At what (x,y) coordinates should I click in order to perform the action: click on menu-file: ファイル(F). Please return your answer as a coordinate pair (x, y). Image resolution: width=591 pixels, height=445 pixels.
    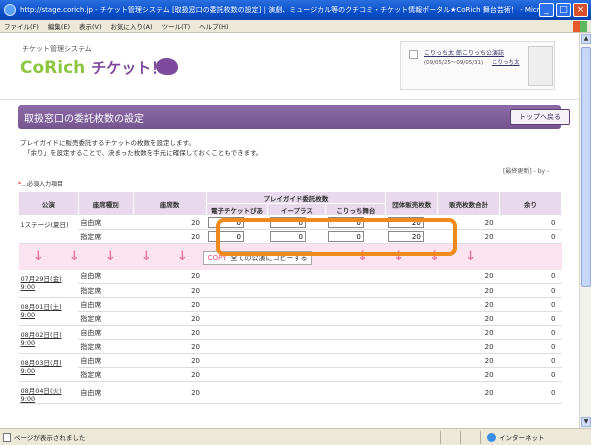
    Looking at the image, I should click on (21, 26).